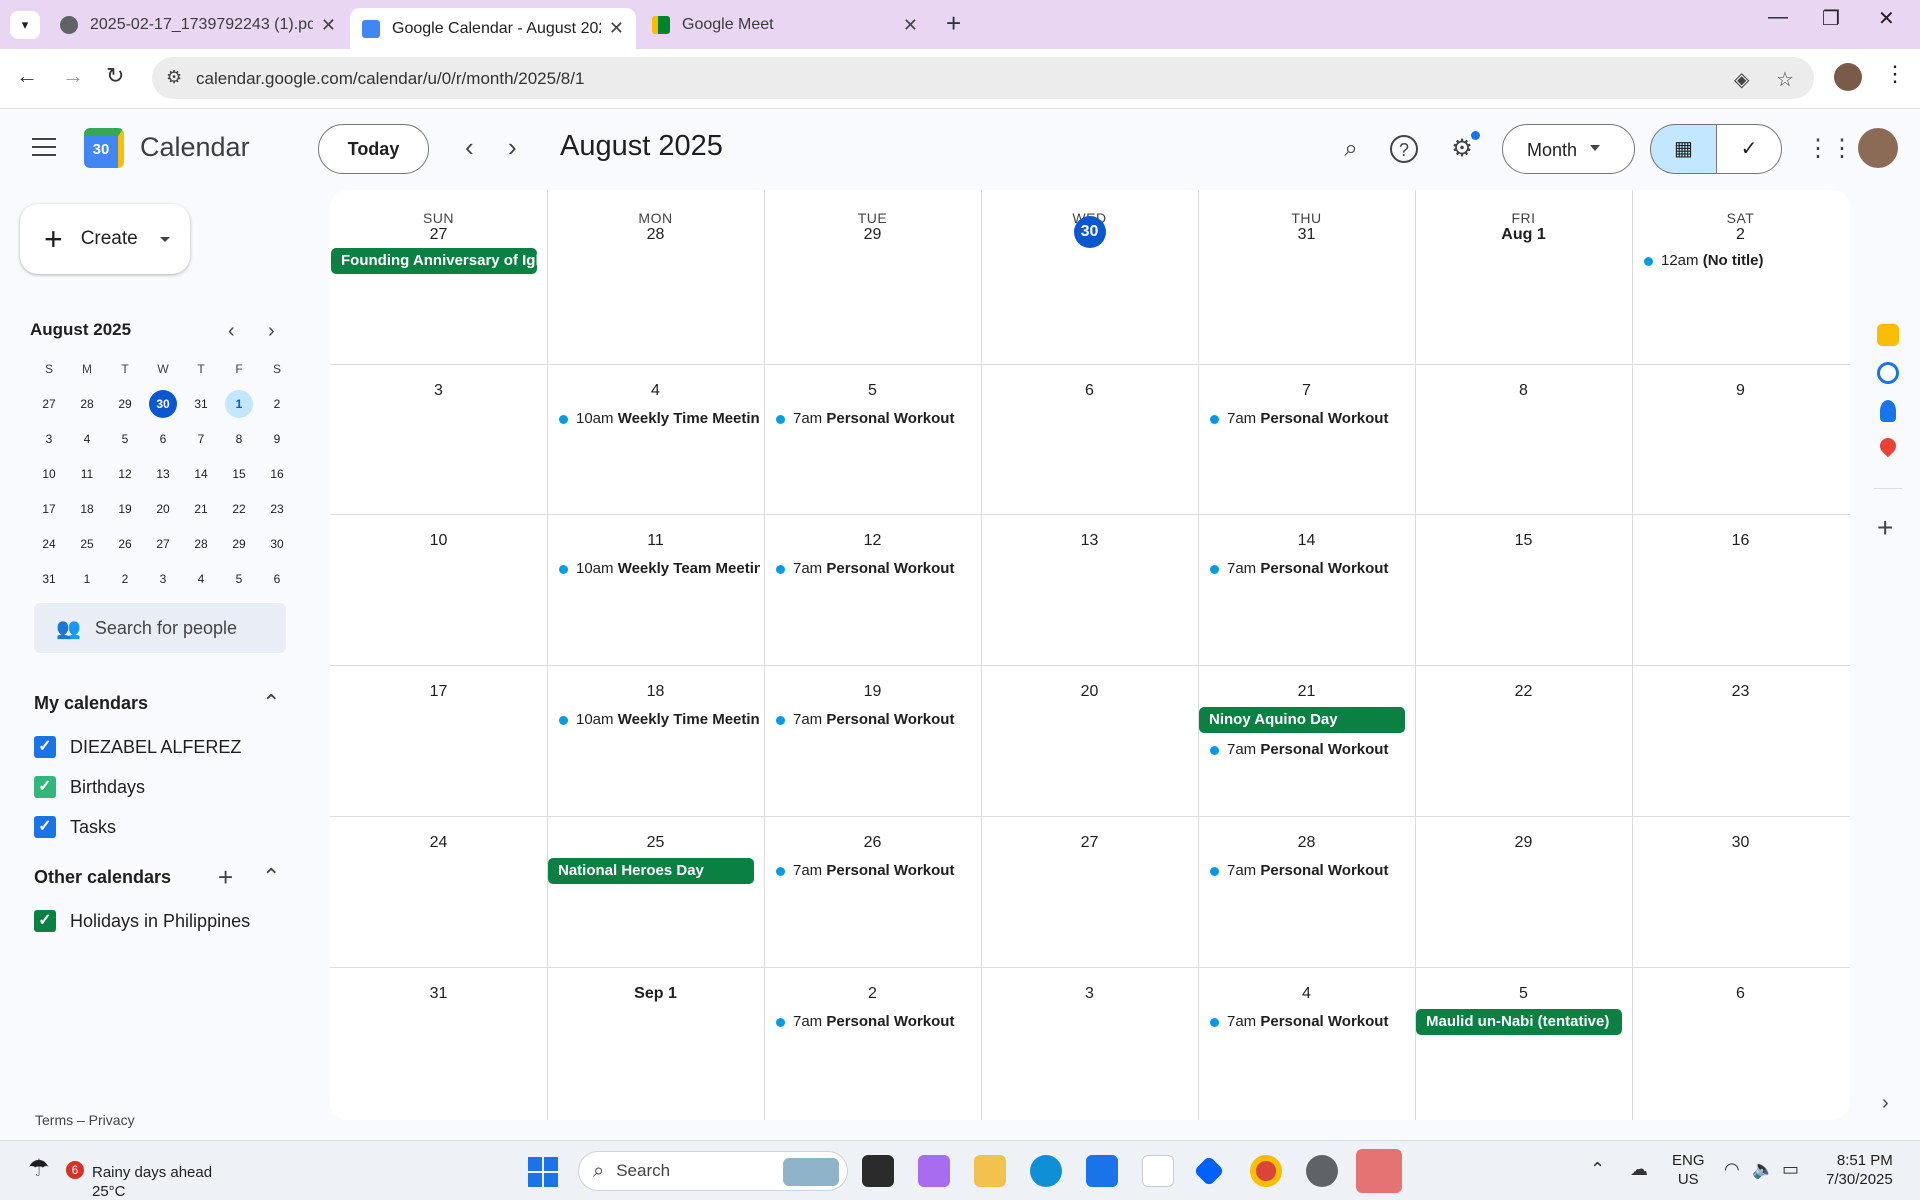 This screenshot has height=1201, width=1920. Describe the element at coordinates (1683, 149) in the screenshot. I see `calendar-view-toggle: ▦` at that location.